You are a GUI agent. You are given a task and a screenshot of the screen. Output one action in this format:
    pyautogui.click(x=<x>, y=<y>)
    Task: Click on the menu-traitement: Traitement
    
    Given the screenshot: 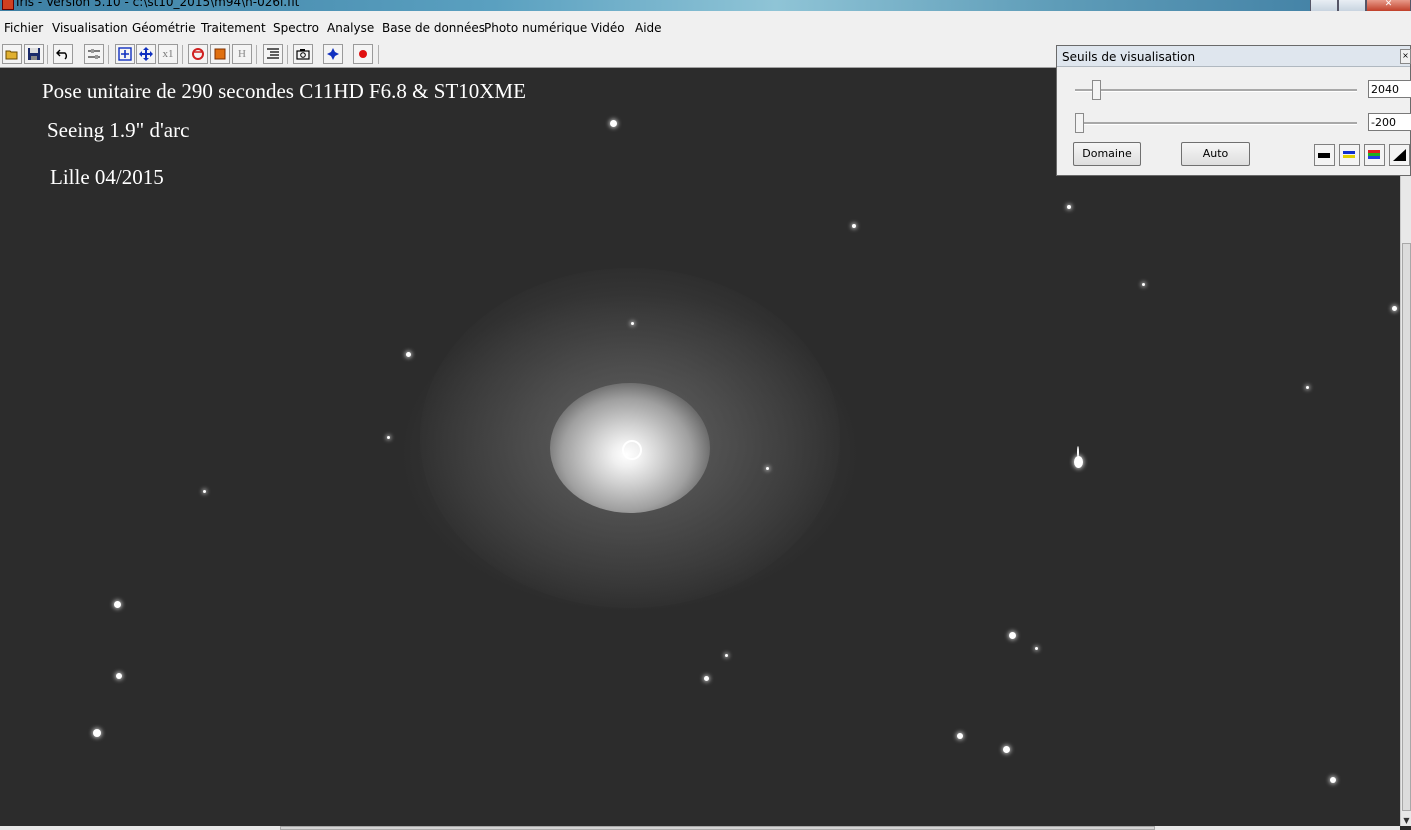 What is the action you would take?
    pyautogui.click(x=233, y=28)
    